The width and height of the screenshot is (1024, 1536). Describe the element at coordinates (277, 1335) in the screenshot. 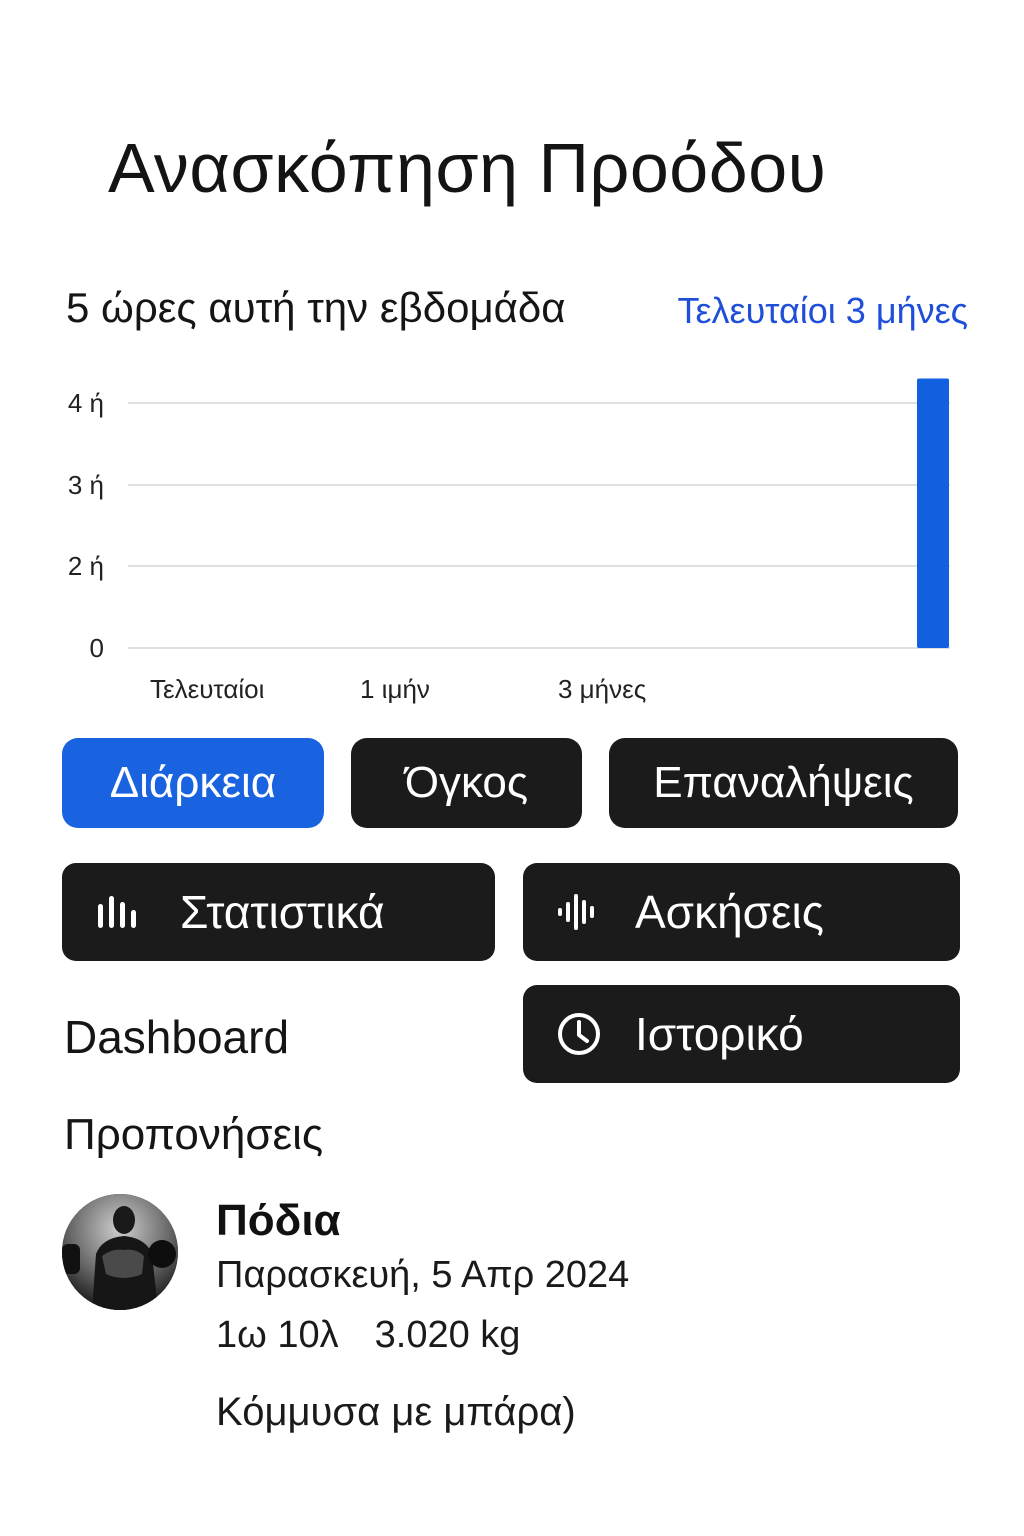

I see `workout-duration: 1ω 10λ` at that location.